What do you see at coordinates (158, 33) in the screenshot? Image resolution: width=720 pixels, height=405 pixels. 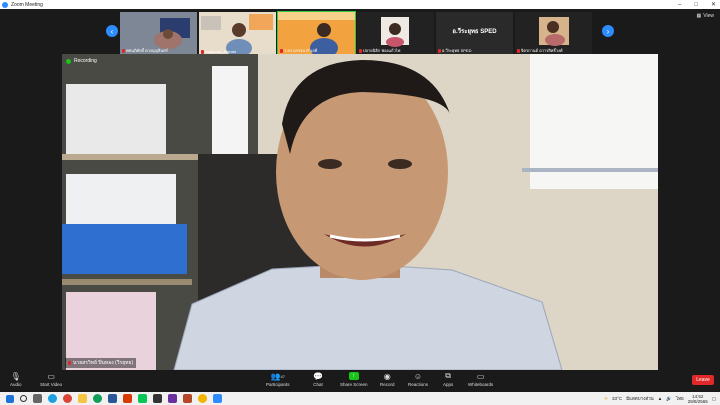 I see `participant-thumbnail: ศศนภิศักดิ์ ดวงบุญสินทร์` at bounding box center [158, 33].